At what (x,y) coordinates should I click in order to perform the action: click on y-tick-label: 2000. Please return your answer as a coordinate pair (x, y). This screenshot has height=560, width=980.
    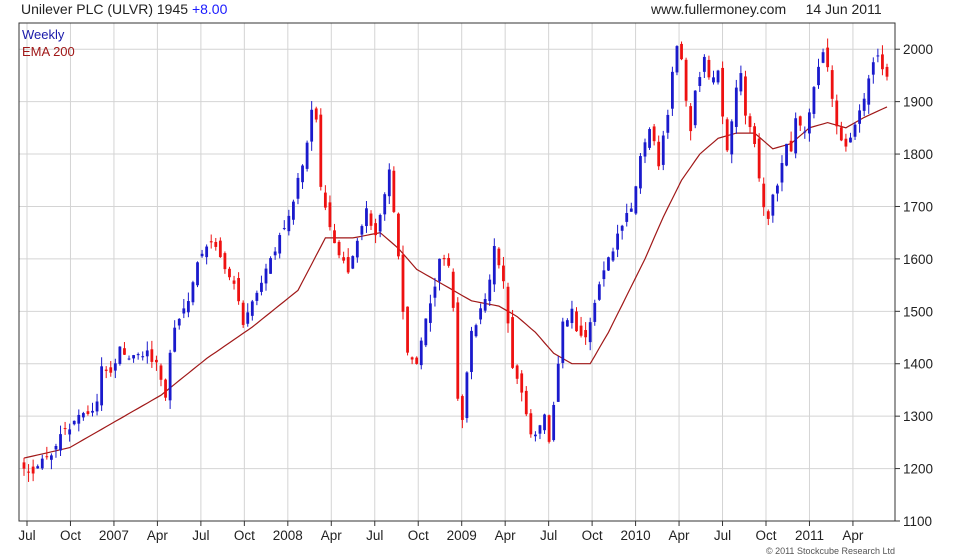
    Looking at the image, I should click on (918, 49).